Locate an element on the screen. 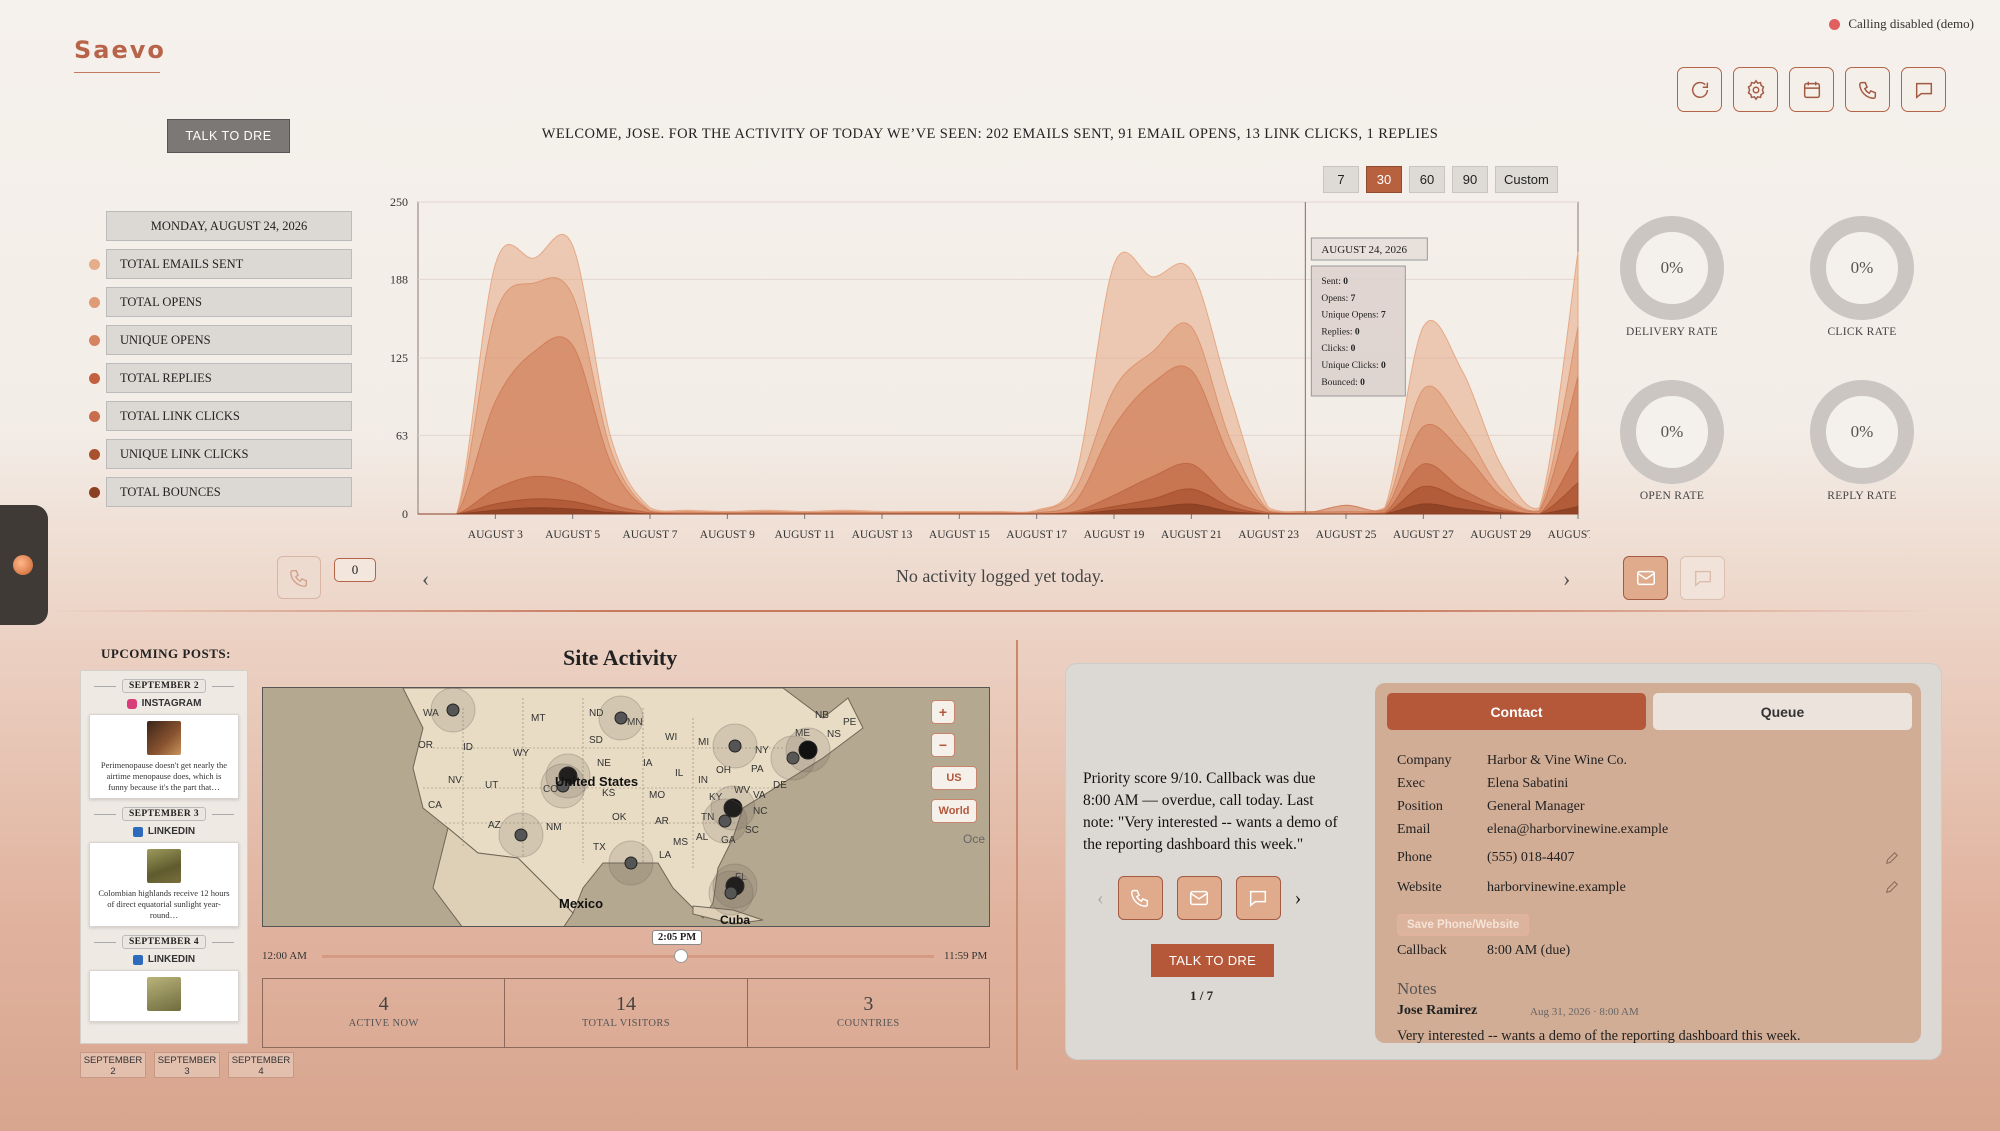 The image size is (2000, 1131). contact-talk-to-dre-button: TALK TO DRE is located at coordinates (1212, 960).